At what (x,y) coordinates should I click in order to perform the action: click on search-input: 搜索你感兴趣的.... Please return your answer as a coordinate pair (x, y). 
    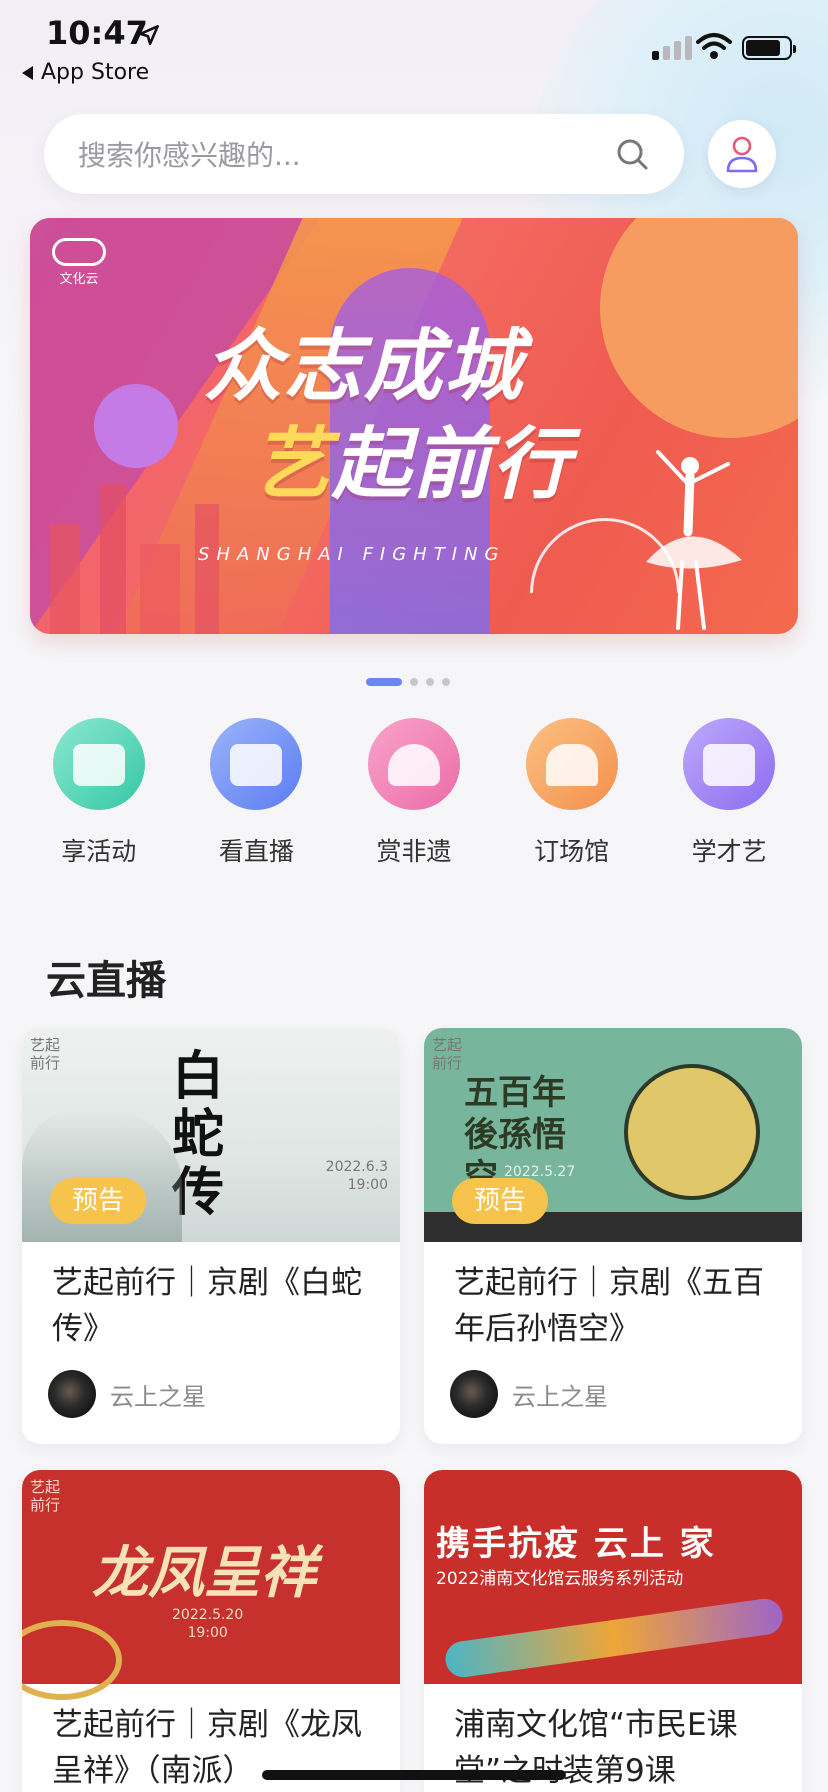
    Looking at the image, I should click on (346, 154).